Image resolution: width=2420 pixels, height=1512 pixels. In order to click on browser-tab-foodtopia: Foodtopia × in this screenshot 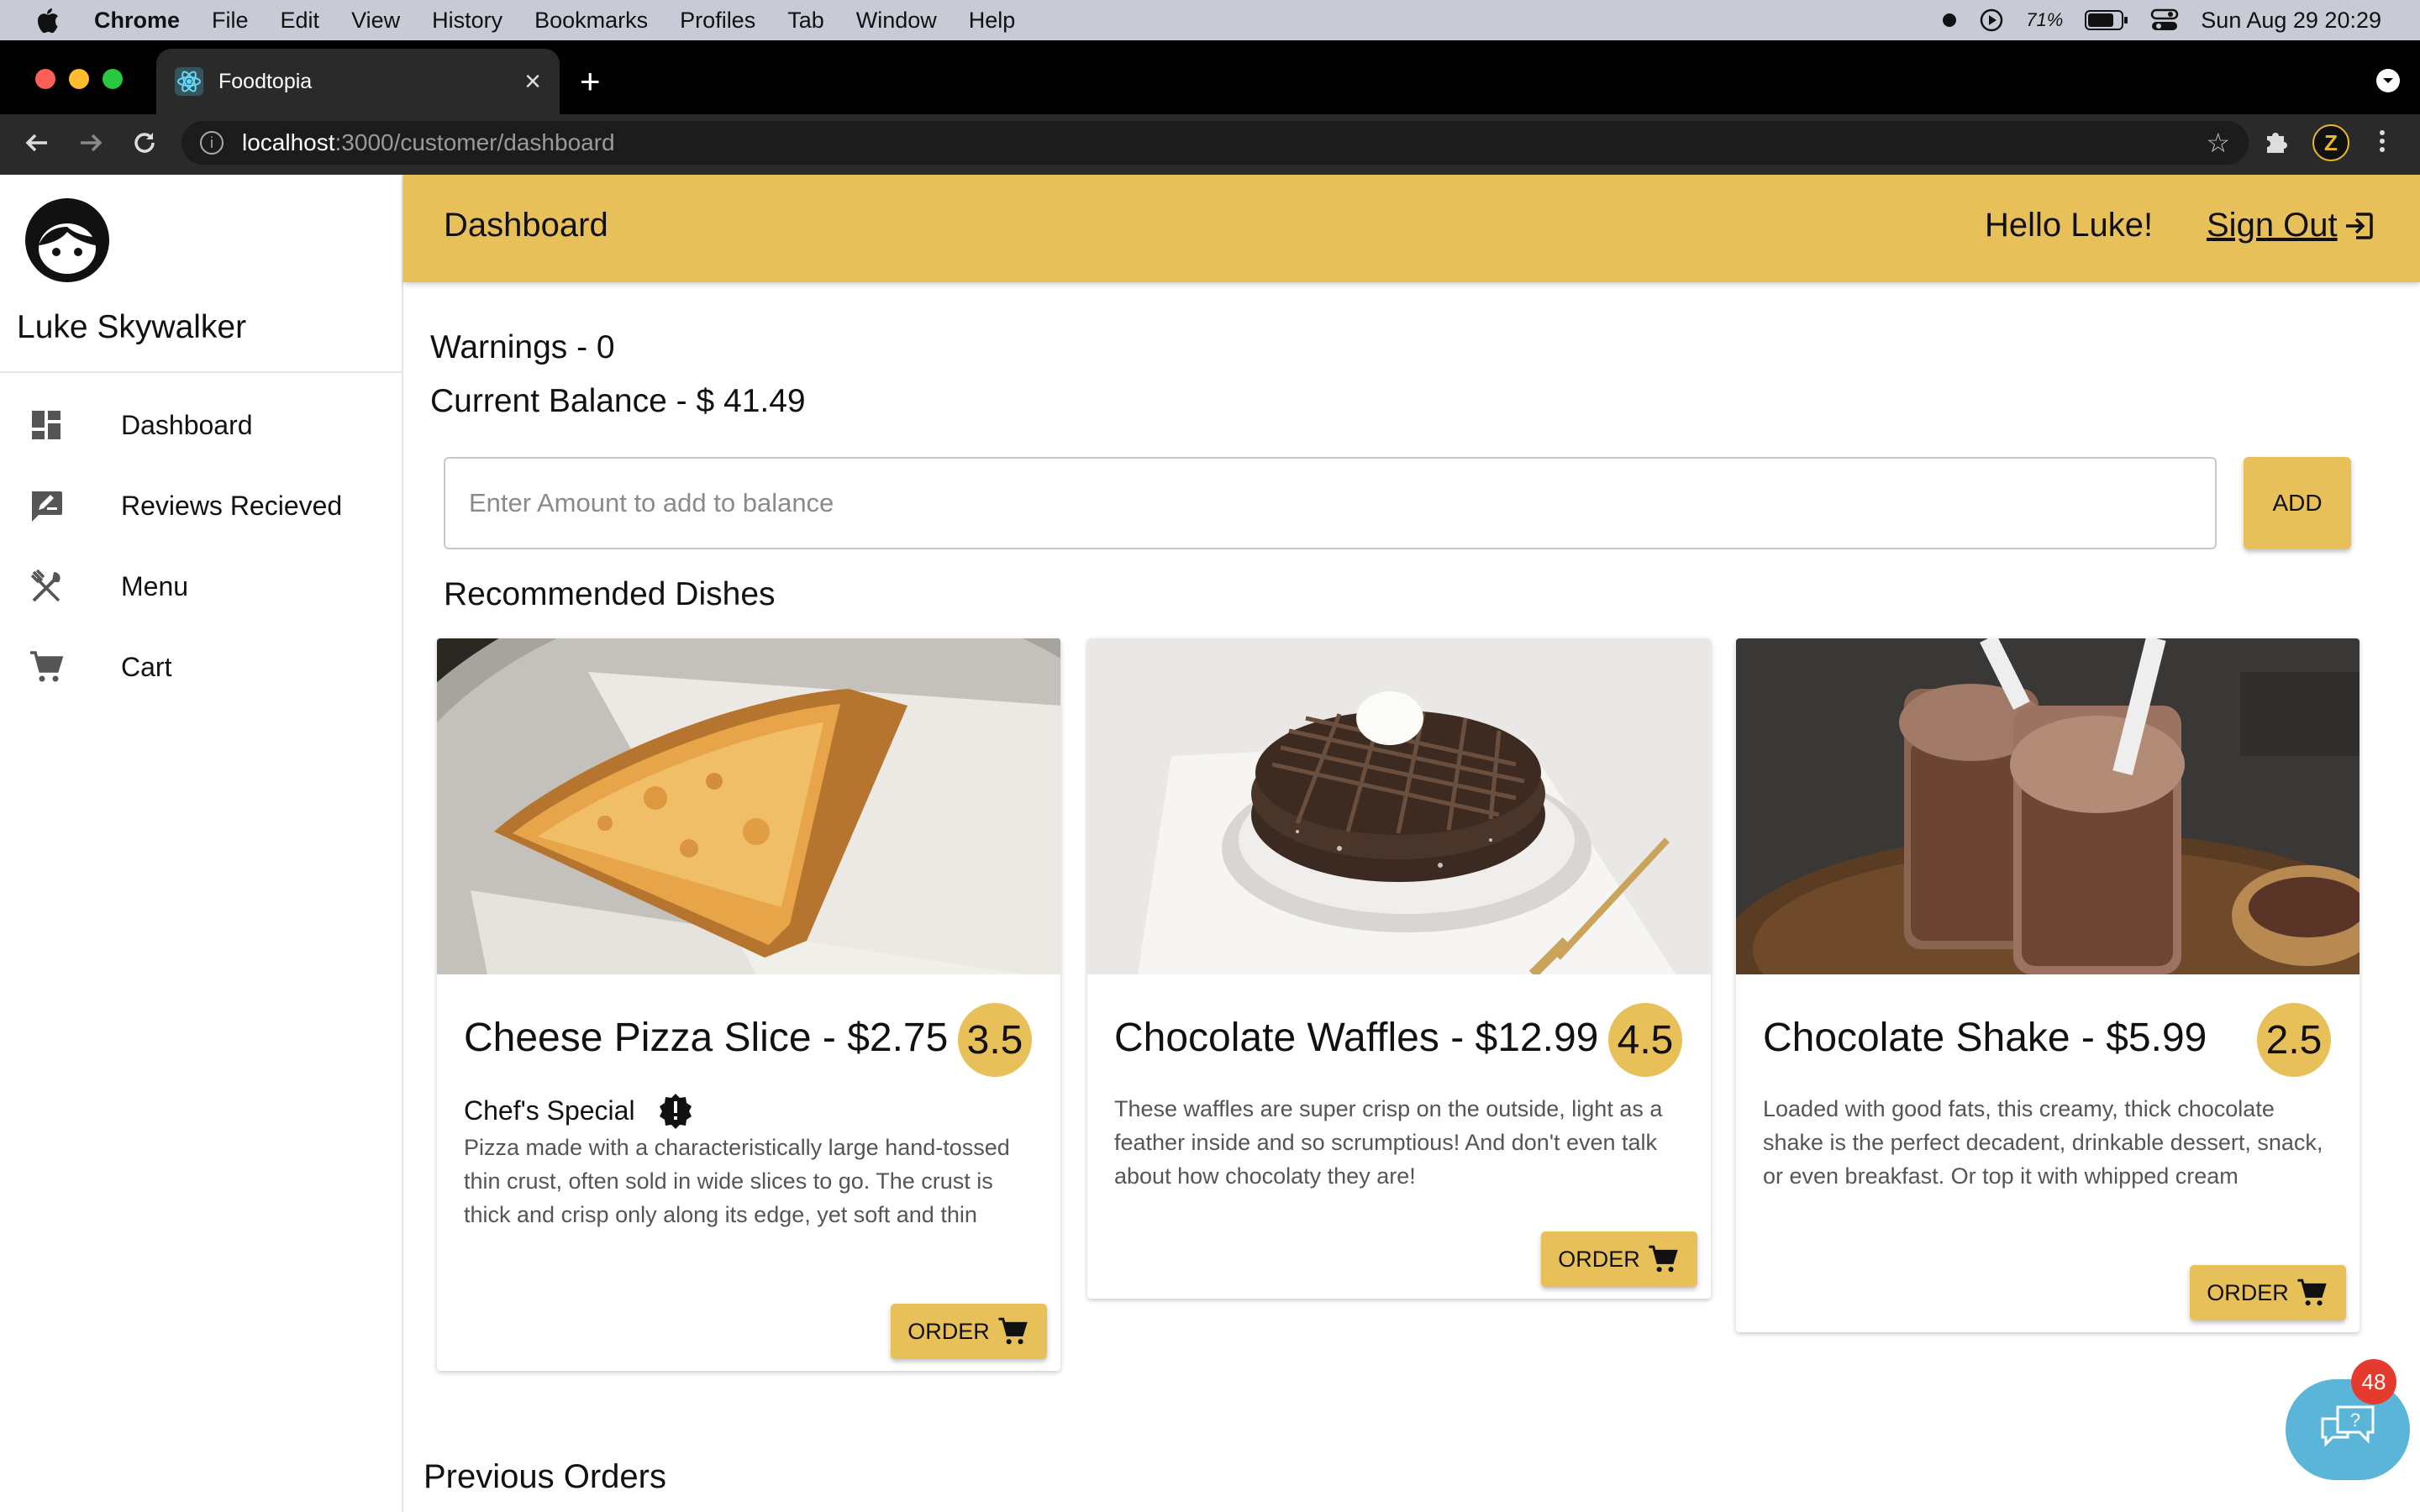, I will do `click(358, 81)`.